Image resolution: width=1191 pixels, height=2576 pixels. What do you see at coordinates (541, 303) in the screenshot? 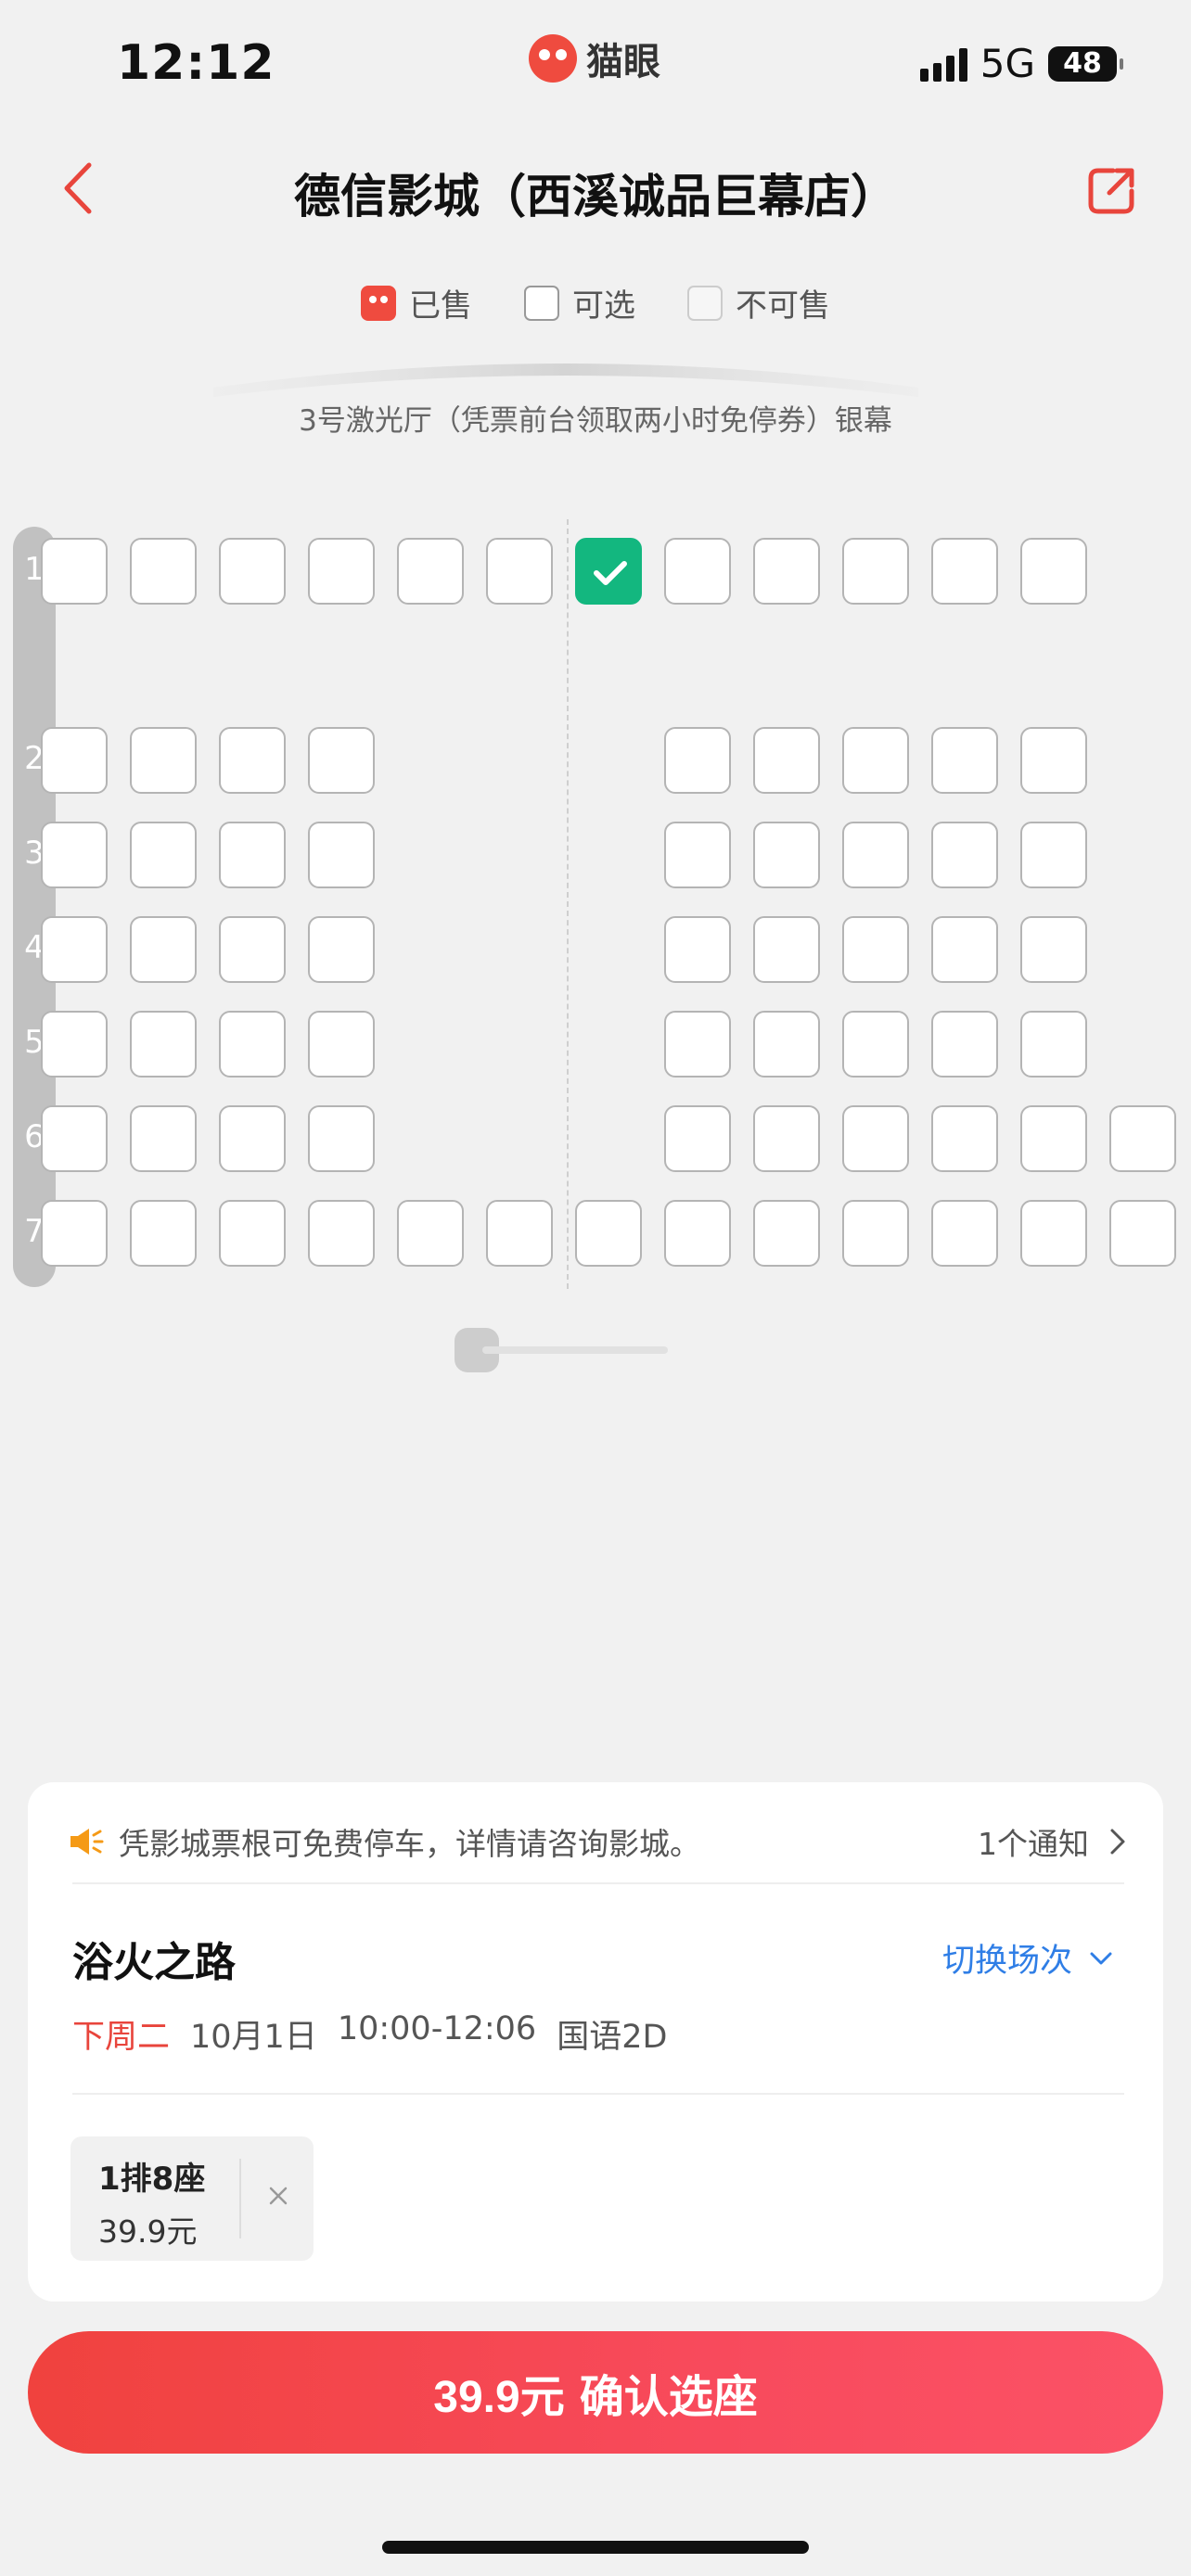
I see `available-seat-icon` at bounding box center [541, 303].